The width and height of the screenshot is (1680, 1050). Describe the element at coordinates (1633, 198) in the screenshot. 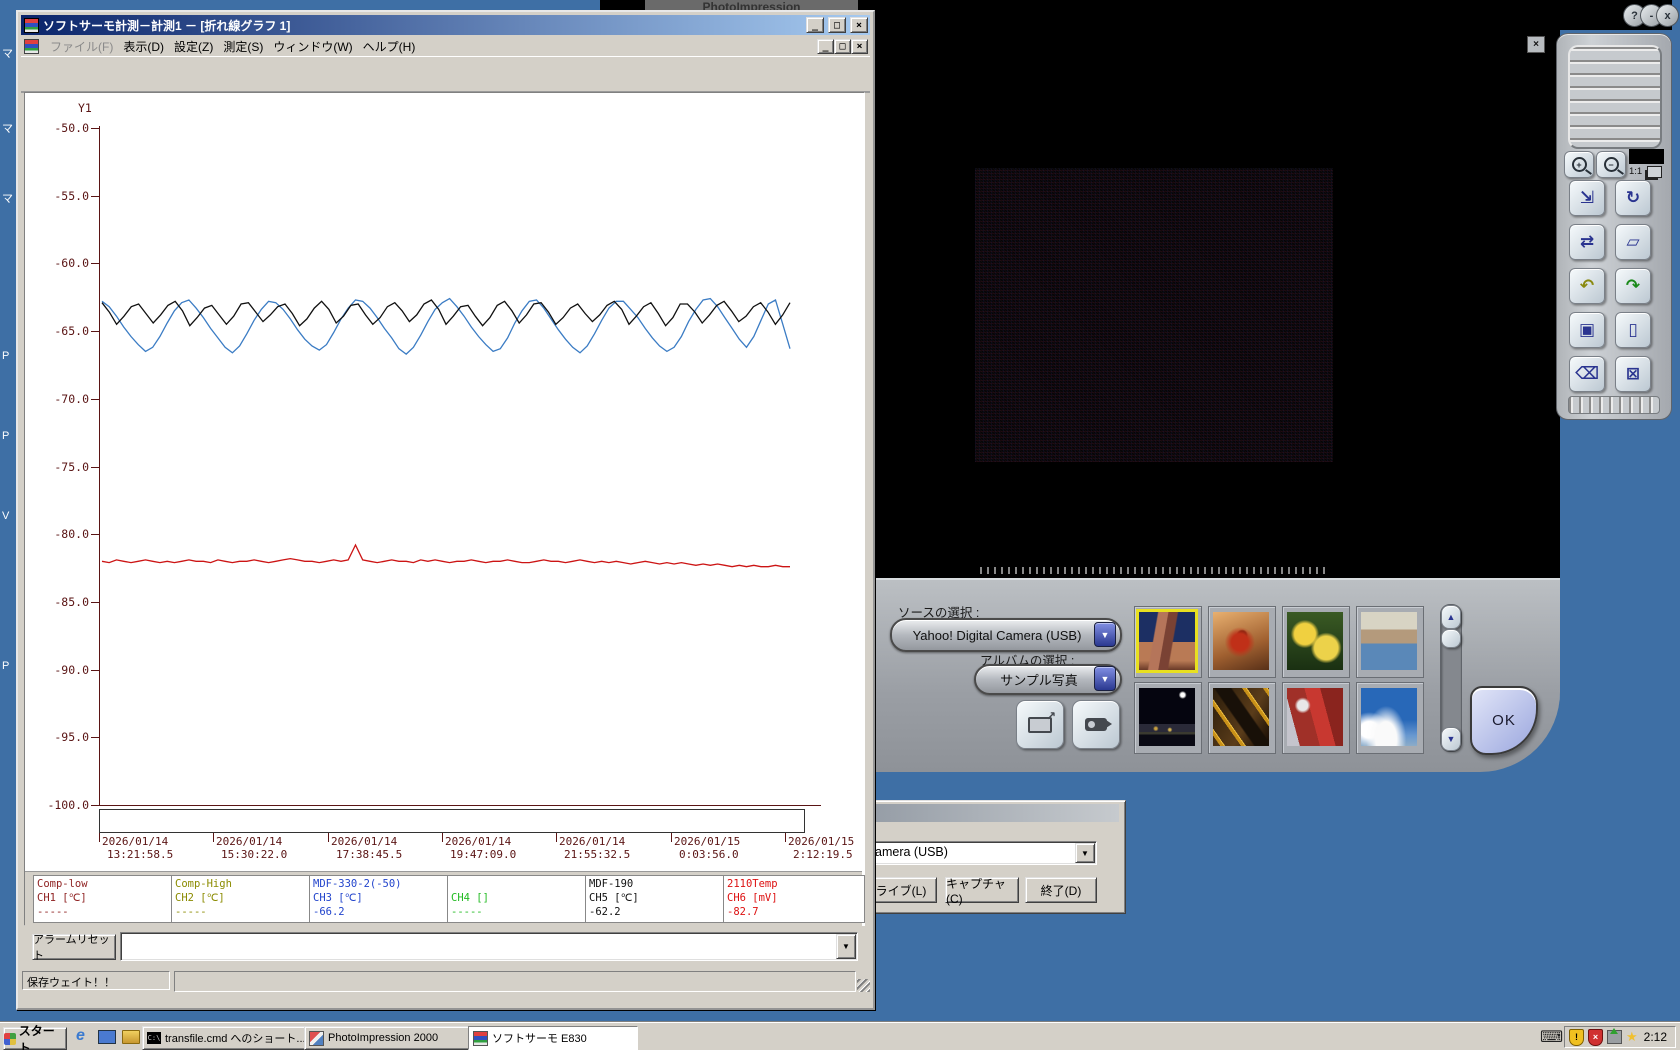

I see `rotate-button: ↻` at that location.